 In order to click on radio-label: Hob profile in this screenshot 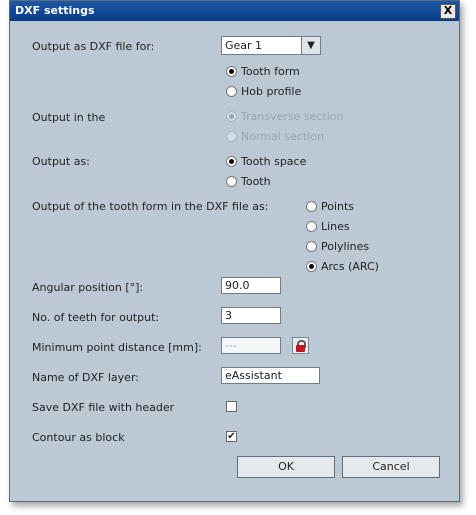, I will do `click(271, 91)`.